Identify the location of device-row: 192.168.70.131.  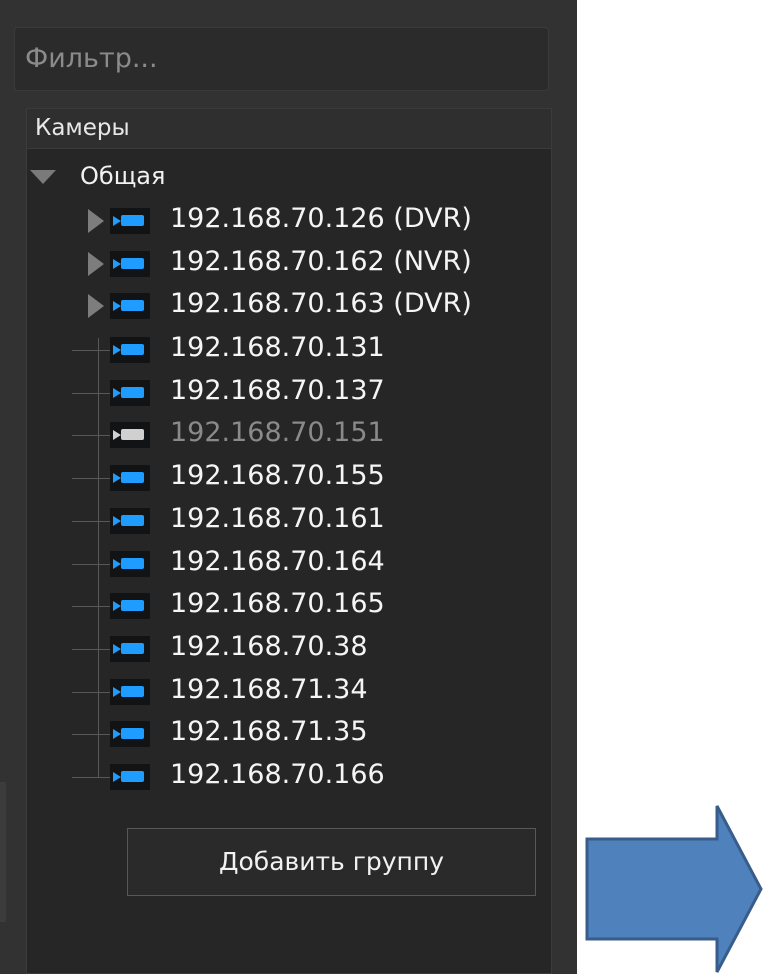
(289, 350).